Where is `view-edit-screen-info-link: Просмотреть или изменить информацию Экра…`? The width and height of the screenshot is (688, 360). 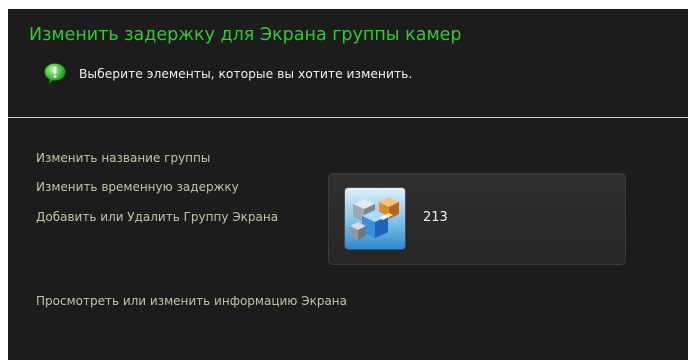 view-edit-screen-info-link: Просмотреть или изменить информацию Экра… is located at coordinates (191, 301).